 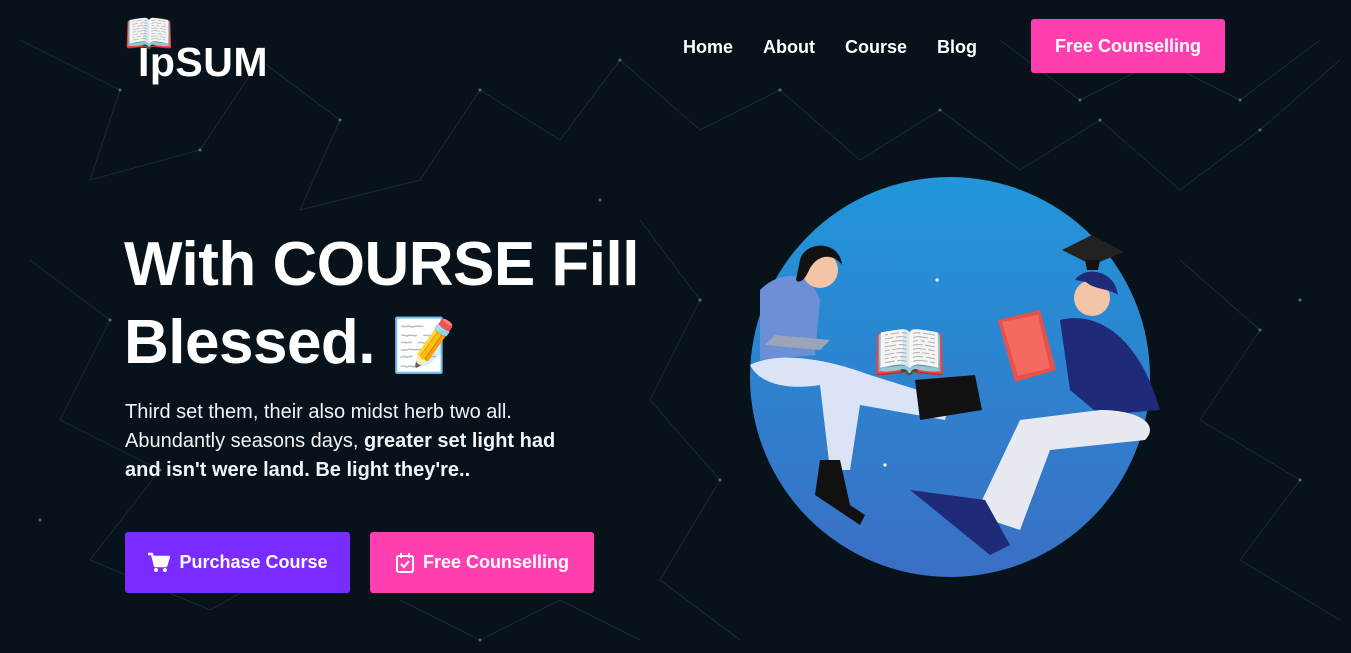 I want to click on nav-item-home: Home, so click(x=708, y=47).